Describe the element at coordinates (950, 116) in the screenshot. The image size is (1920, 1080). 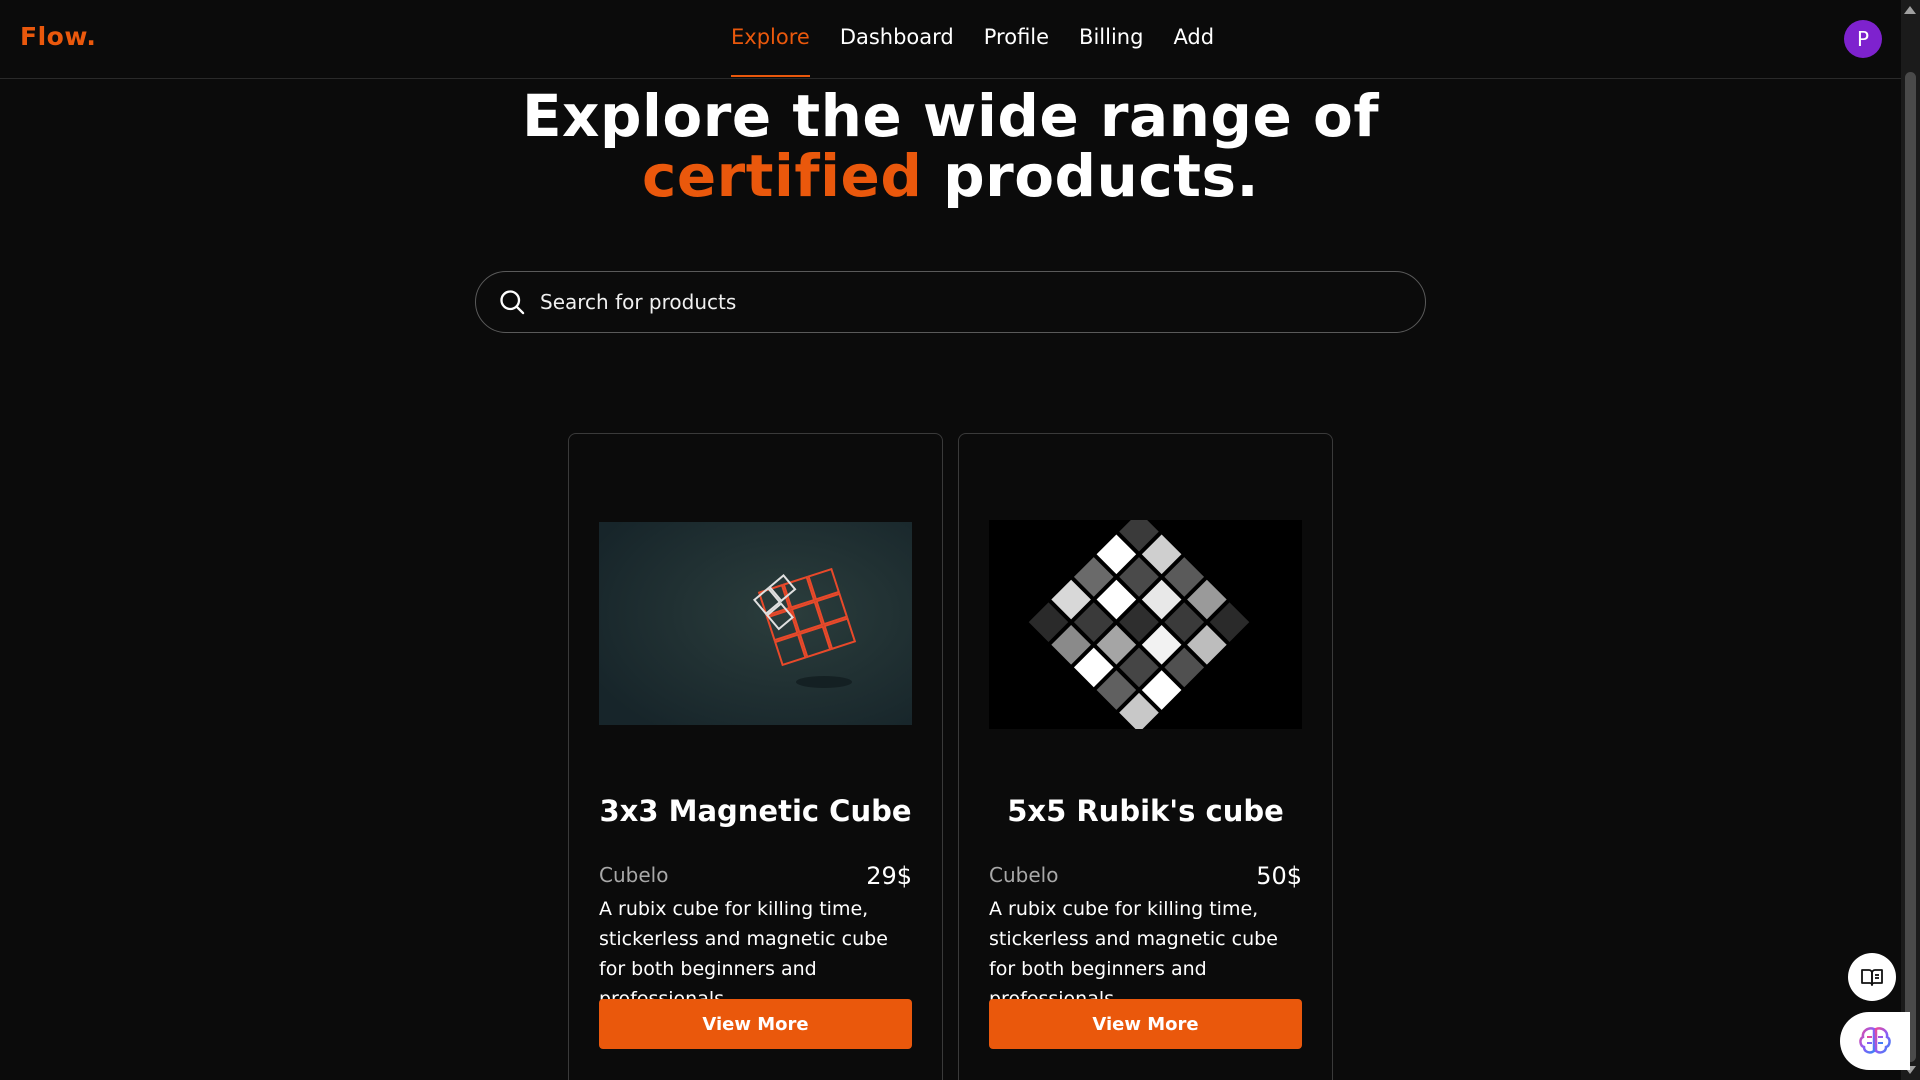
I see `hero-line-1: Explore the wide range of` at that location.